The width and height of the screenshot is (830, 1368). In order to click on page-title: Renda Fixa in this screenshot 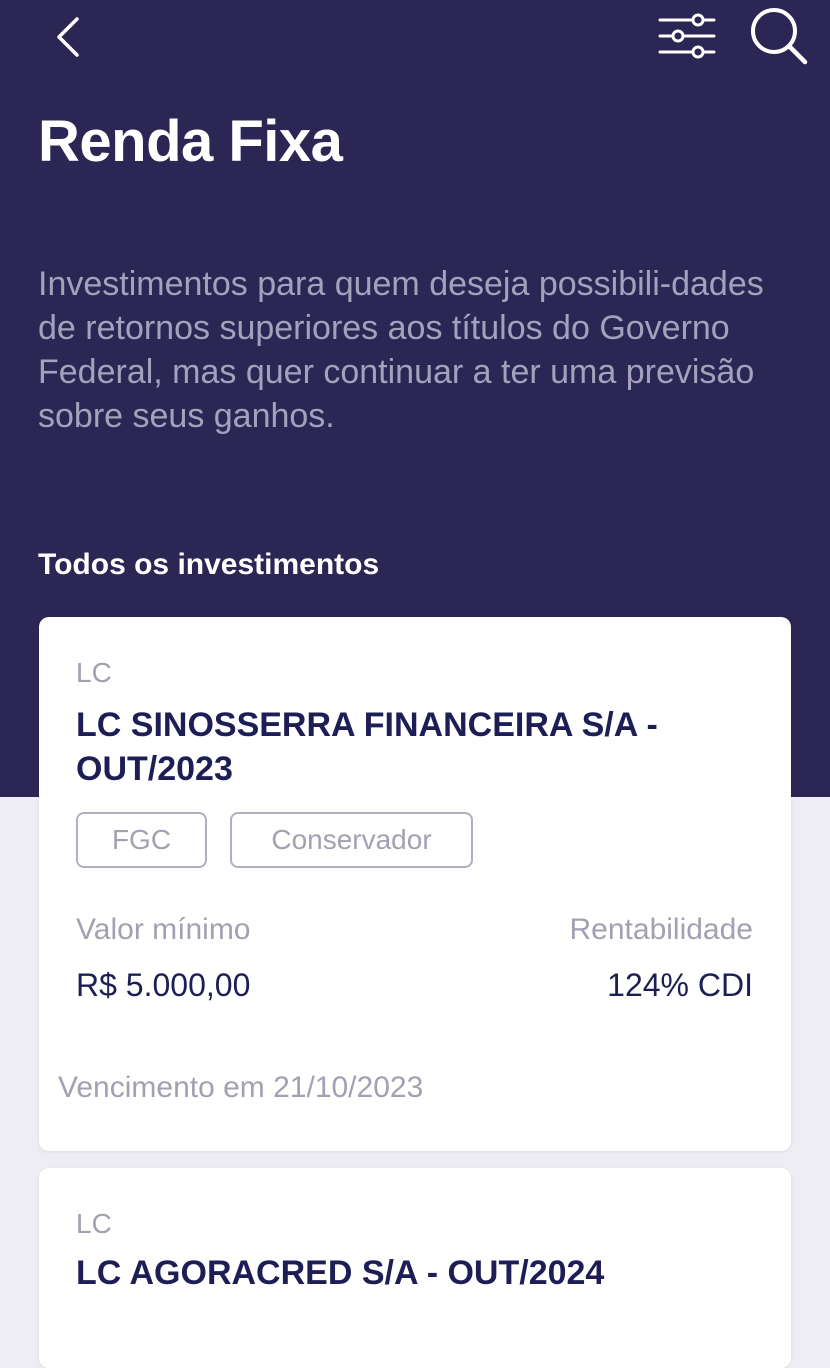, I will do `click(190, 141)`.